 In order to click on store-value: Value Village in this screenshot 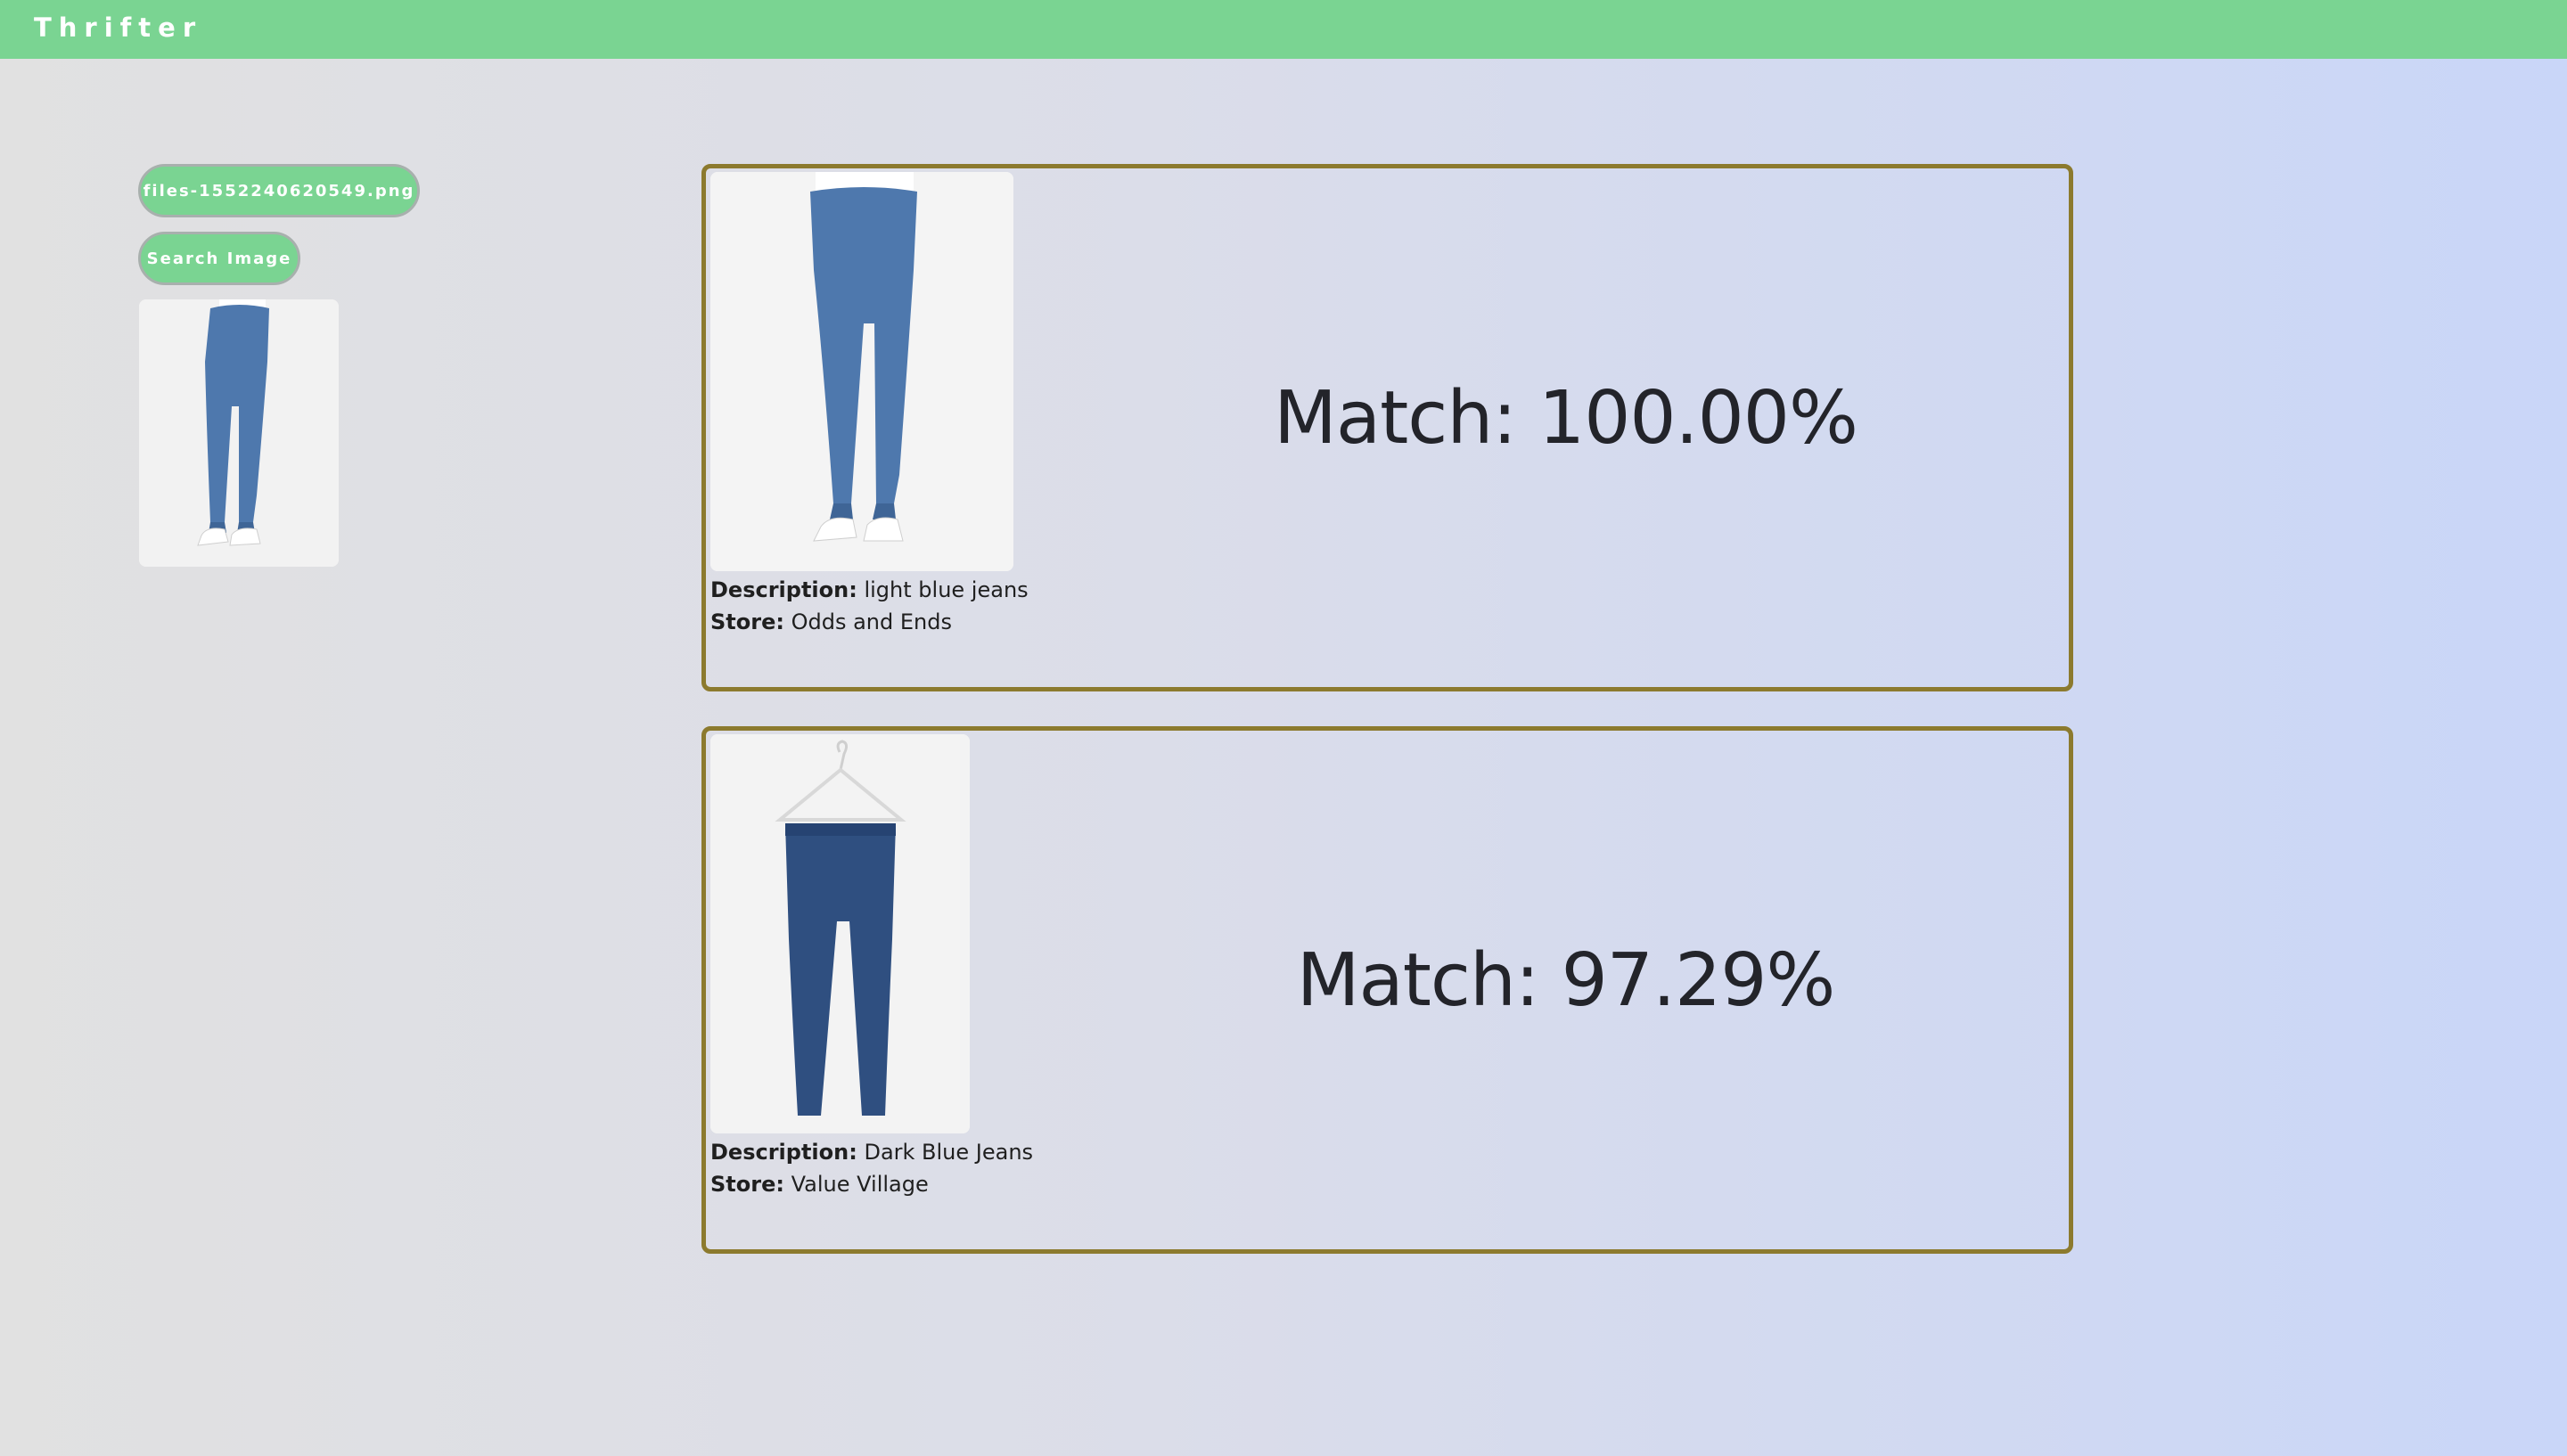, I will do `click(860, 1185)`.